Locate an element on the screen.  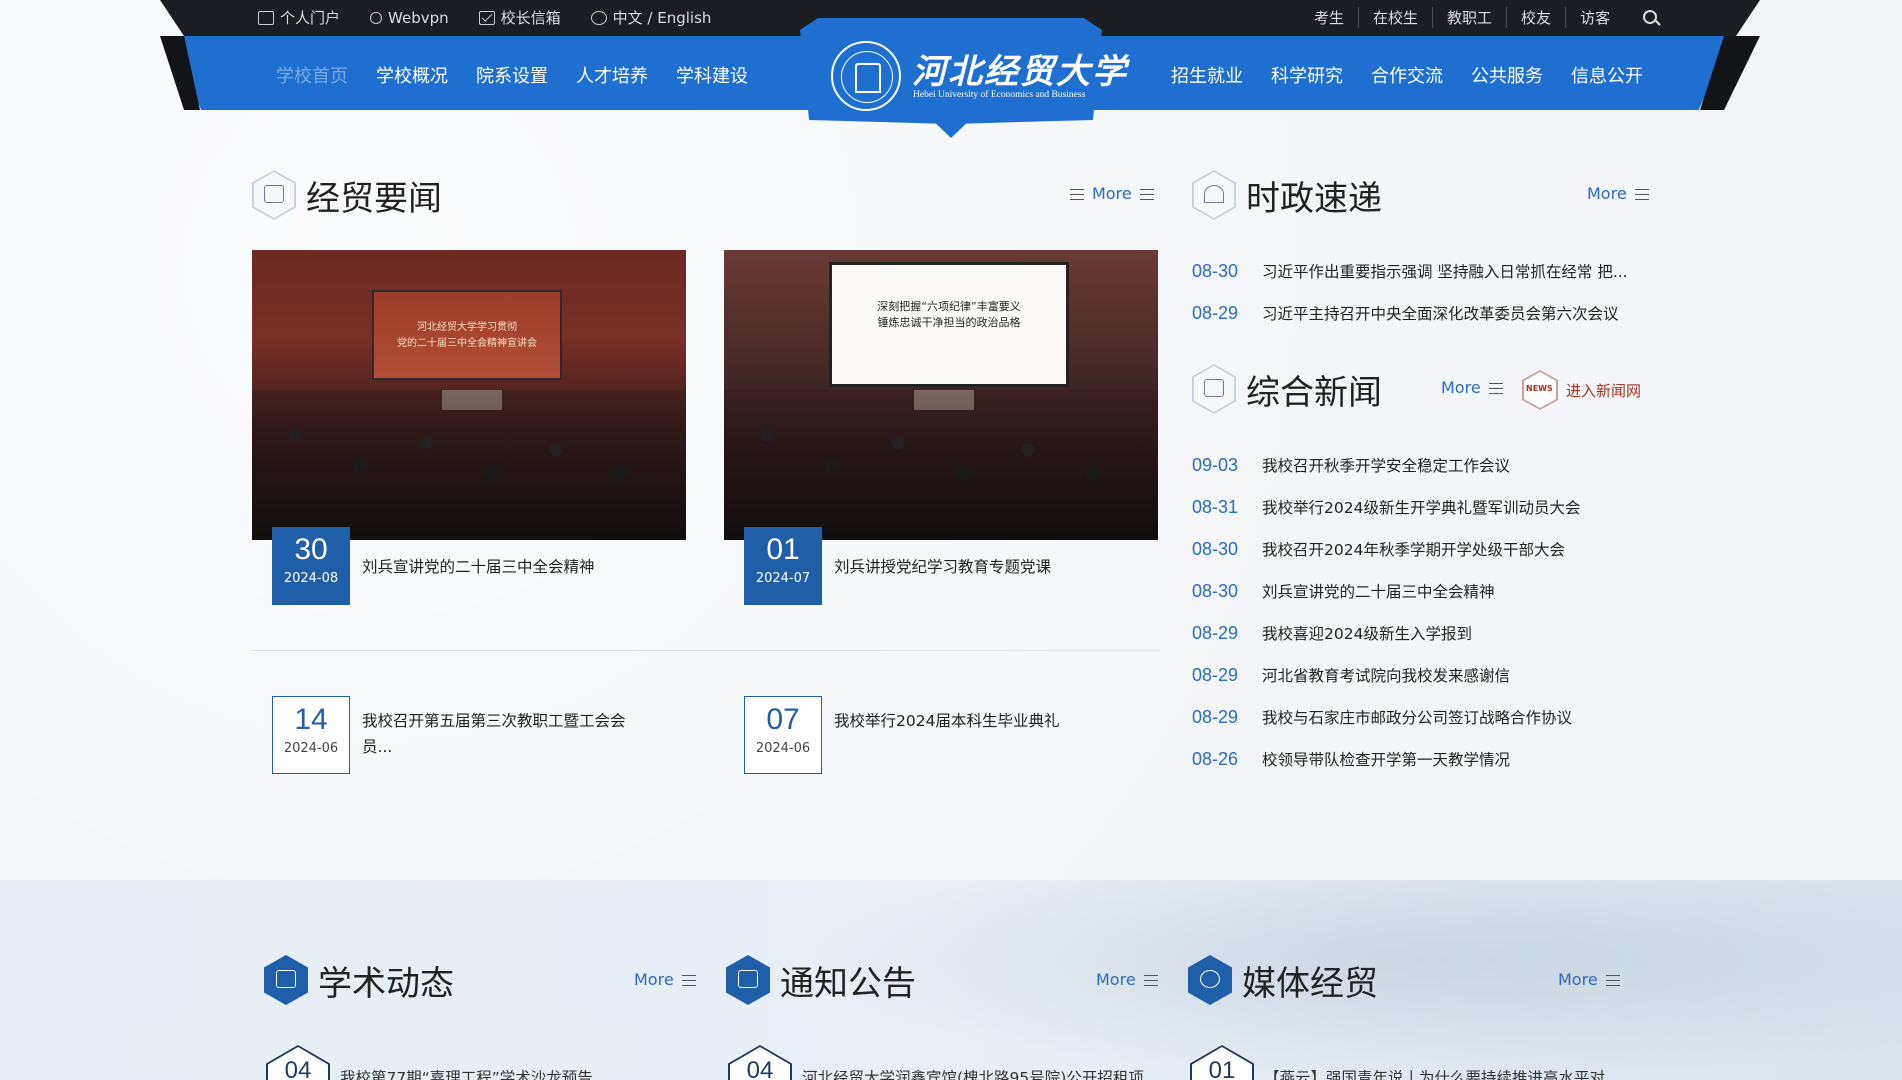
nav-item-public-services: 公共服务 is located at coordinates (1507, 75).